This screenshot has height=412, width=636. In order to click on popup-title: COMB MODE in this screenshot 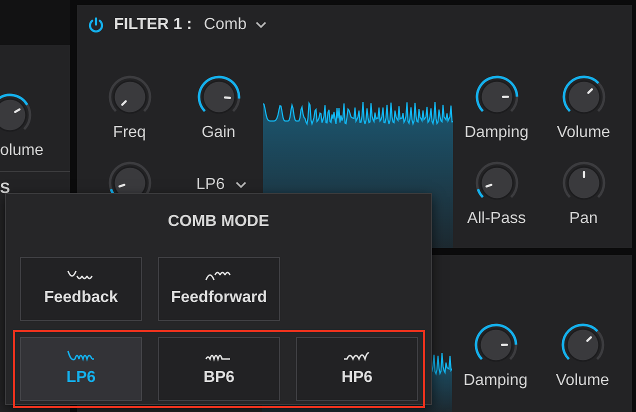, I will do `click(219, 222)`.